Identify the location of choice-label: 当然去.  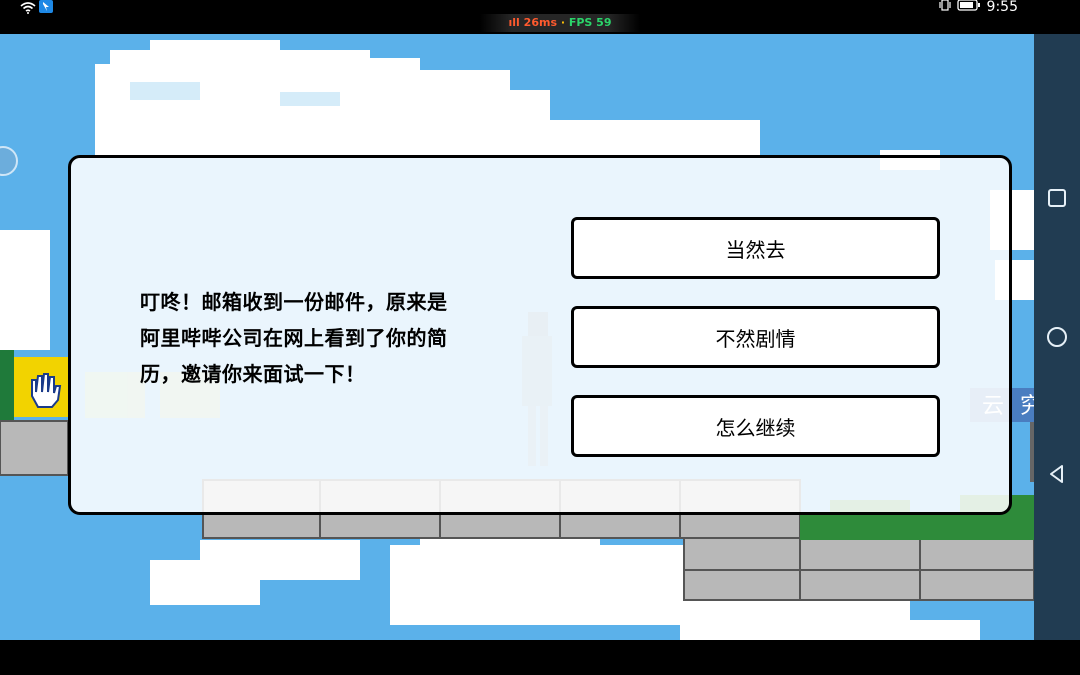
(755, 249).